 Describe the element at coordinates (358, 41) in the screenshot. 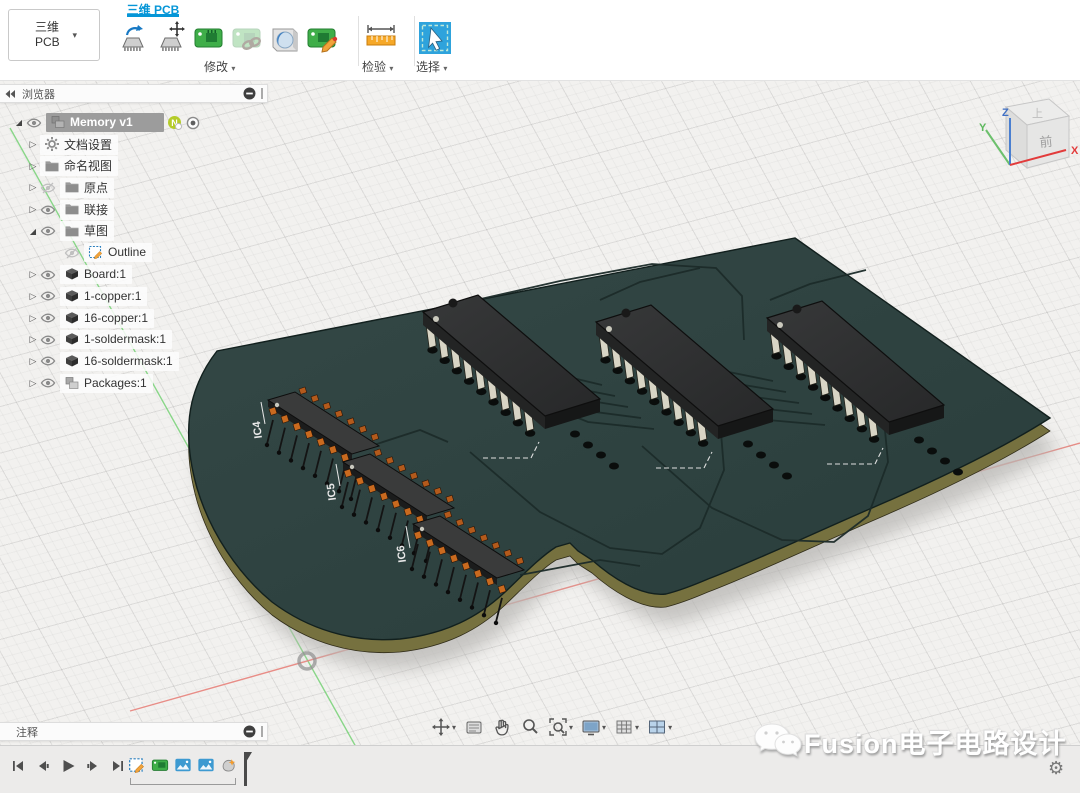

I see `toolbar-separator` at that location.